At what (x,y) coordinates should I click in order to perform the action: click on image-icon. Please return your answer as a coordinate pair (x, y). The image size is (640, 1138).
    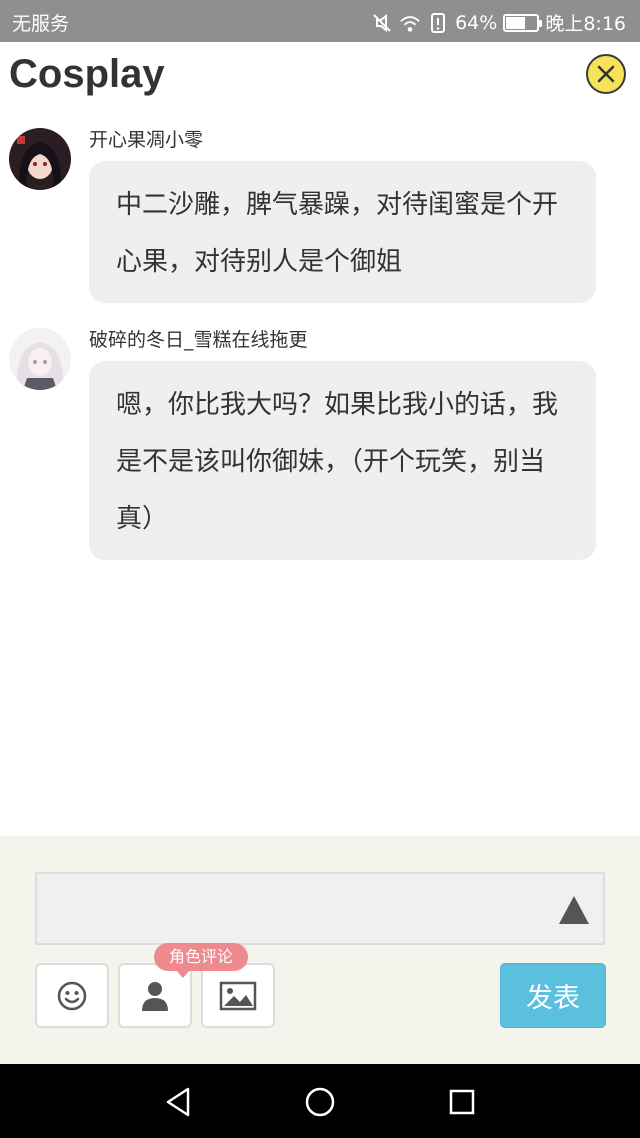
    Looking at the image, I should click on (238, 995).